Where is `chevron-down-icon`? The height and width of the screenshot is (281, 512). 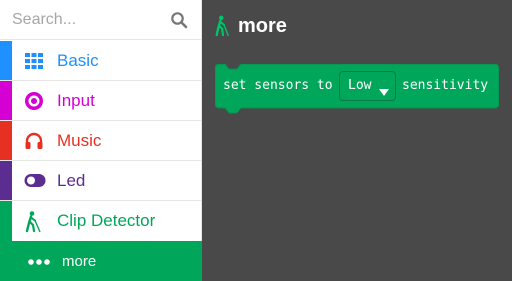
chevron-down-icon is located at coordinates (384, 89).